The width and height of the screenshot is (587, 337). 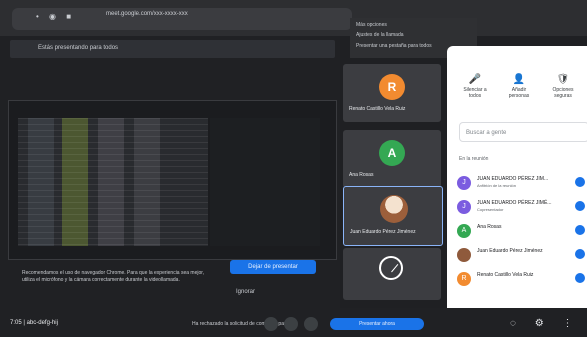 What do you see at coordinates (519, 79) in the screenshot?
I see `person-add-icon: 👤` at bounding box center [519, 79].